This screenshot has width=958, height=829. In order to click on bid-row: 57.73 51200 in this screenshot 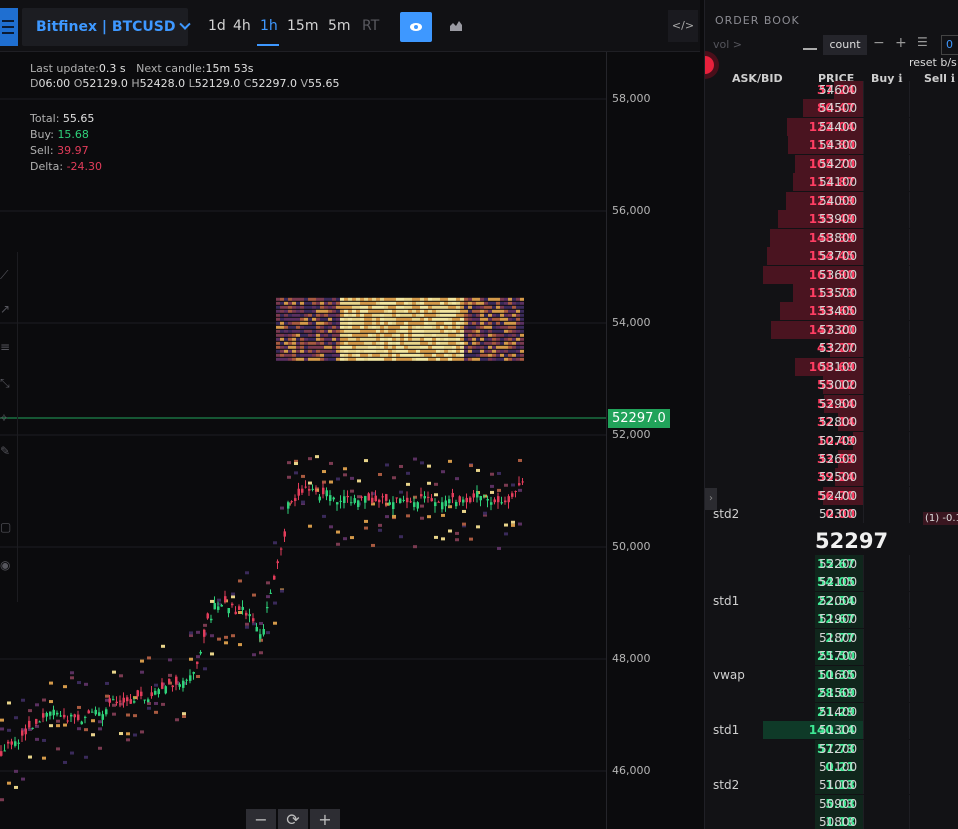, I will do `click(831, 748)`.